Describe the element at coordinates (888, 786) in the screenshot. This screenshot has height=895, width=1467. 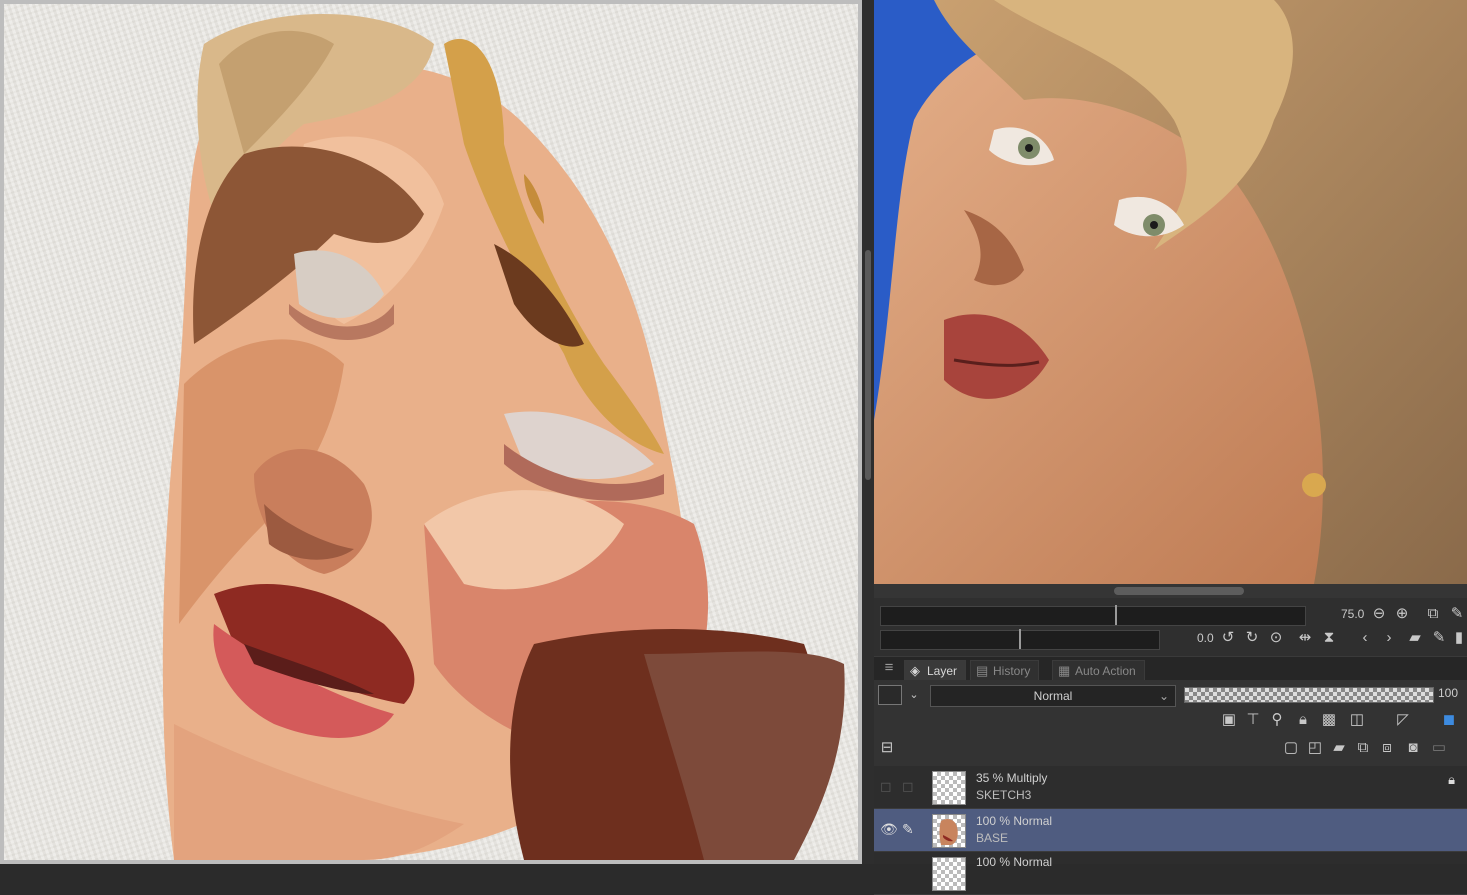
I see `eye-icon: ◻` at that location.